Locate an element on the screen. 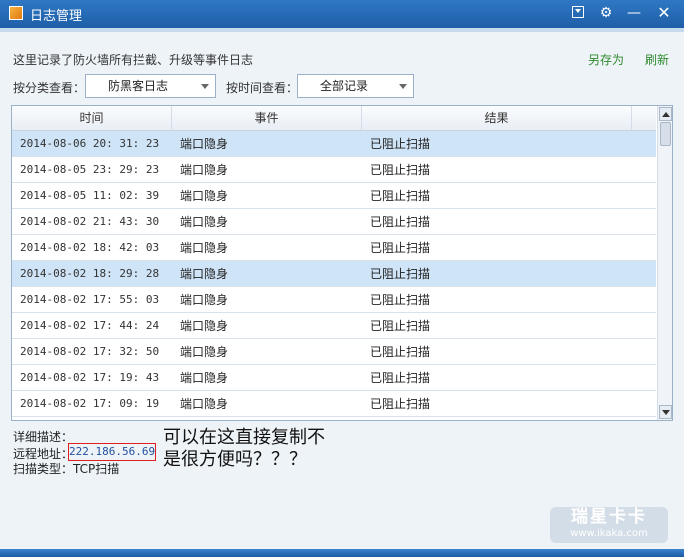  vertical-scrollbar is located at coordinates (664, 263).